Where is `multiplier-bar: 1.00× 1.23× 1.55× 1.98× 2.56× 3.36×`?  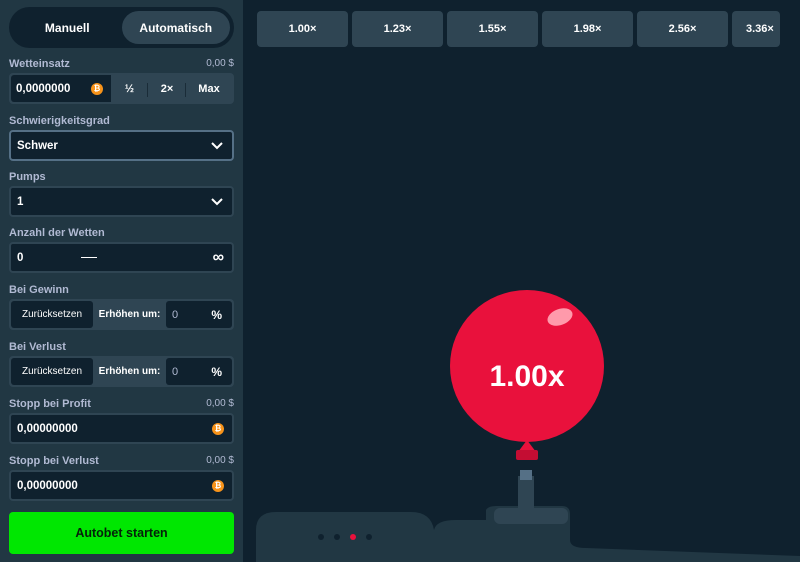 multiplier-bar: 1.00× 1.23× 1.55× 1.98× 2.56× 3.36× is located at coordinates (518, 29).